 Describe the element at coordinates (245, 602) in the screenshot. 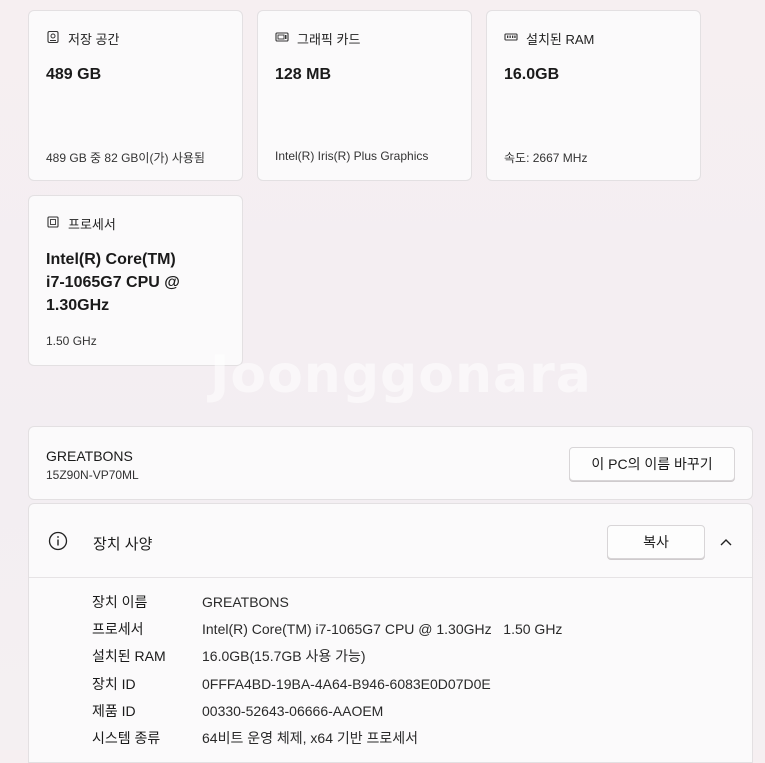

I see `spec-value: GREATBONS` at that location.